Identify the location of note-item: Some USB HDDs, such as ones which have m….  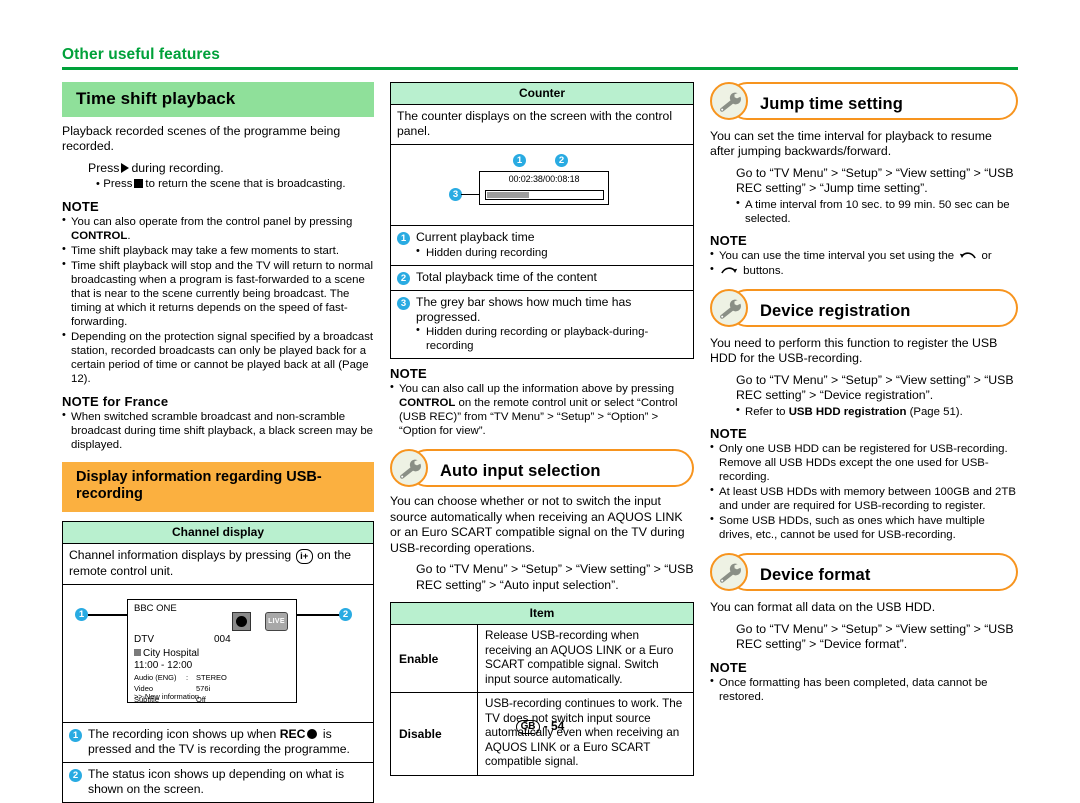
(864, 527).